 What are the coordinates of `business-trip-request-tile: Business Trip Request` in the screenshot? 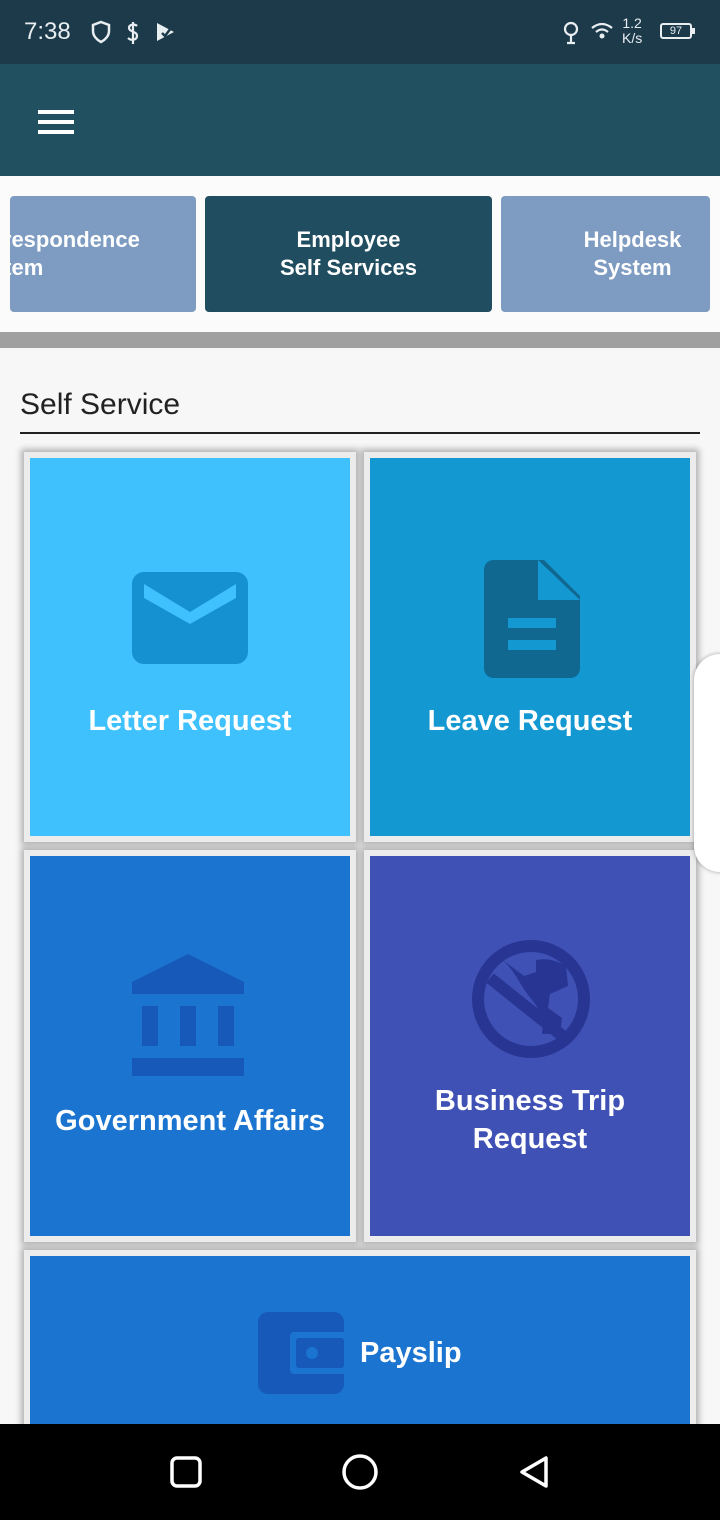 It's located at (530, 1046).